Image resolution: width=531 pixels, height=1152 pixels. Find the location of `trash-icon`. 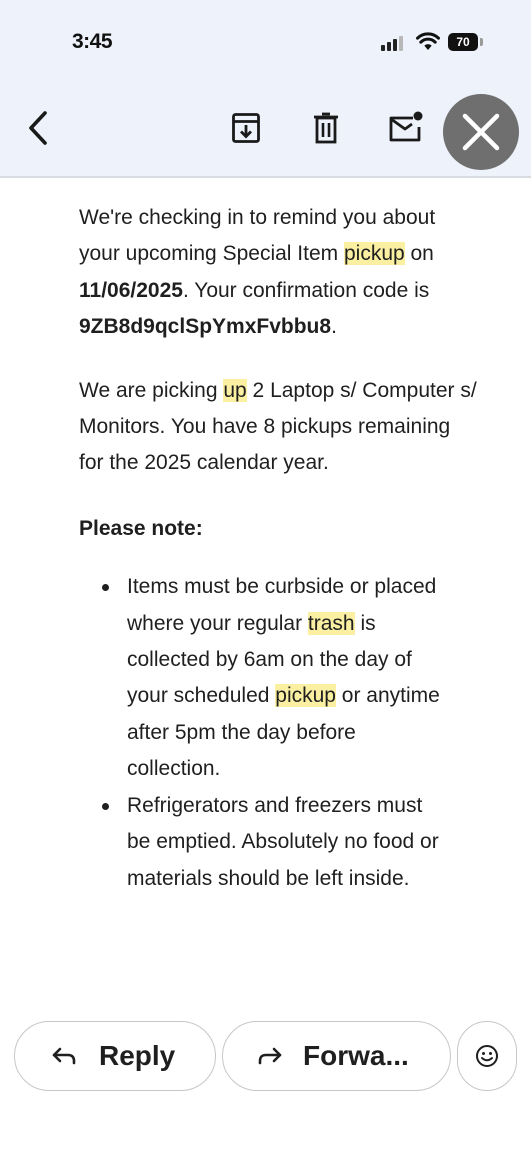

trash-icon is located at coordinates (326, 128).